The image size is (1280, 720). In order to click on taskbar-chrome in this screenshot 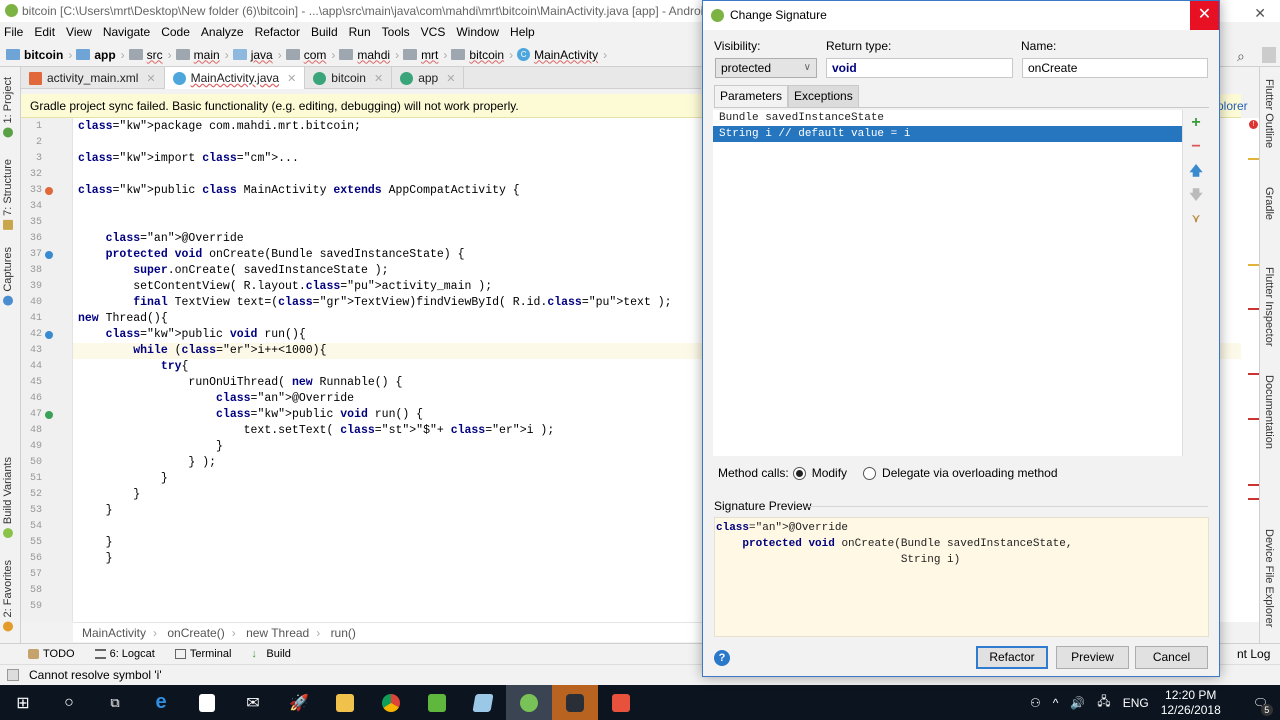, I will do `click(391, 702)`.